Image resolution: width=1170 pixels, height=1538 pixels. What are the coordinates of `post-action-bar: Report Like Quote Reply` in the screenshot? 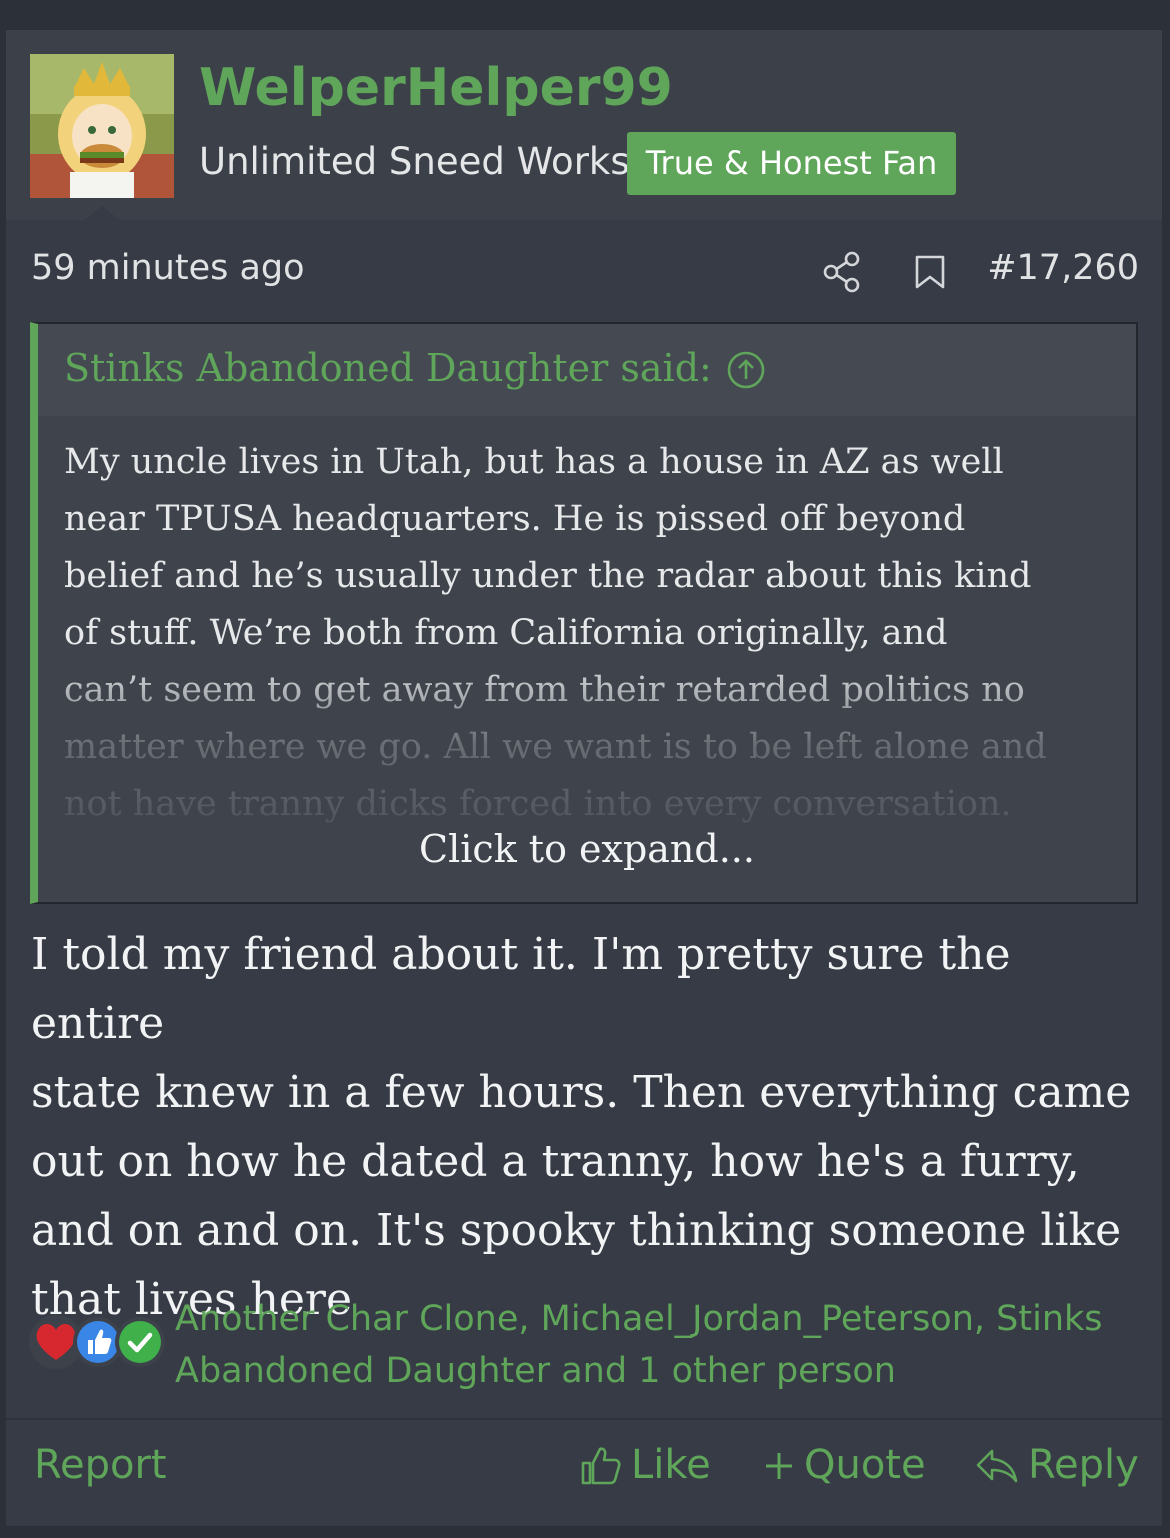 It's located at (584, 1472).